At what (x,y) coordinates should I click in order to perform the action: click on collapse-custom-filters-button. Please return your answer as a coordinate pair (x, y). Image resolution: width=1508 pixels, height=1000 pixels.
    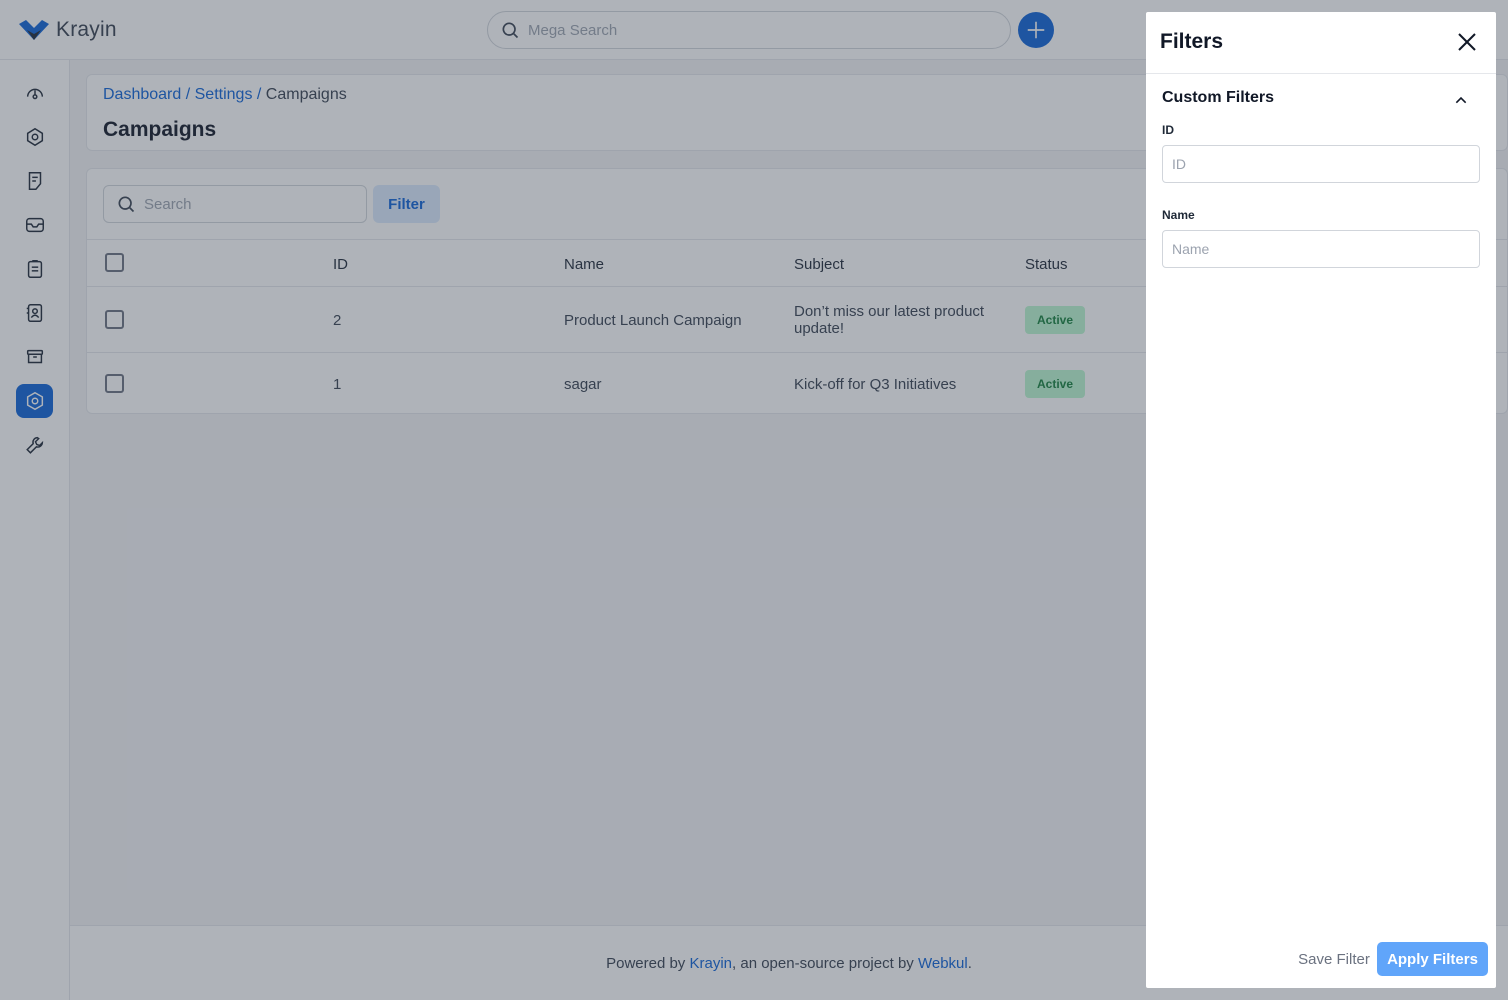
    Looking at the image, I should click on (1461, 100).